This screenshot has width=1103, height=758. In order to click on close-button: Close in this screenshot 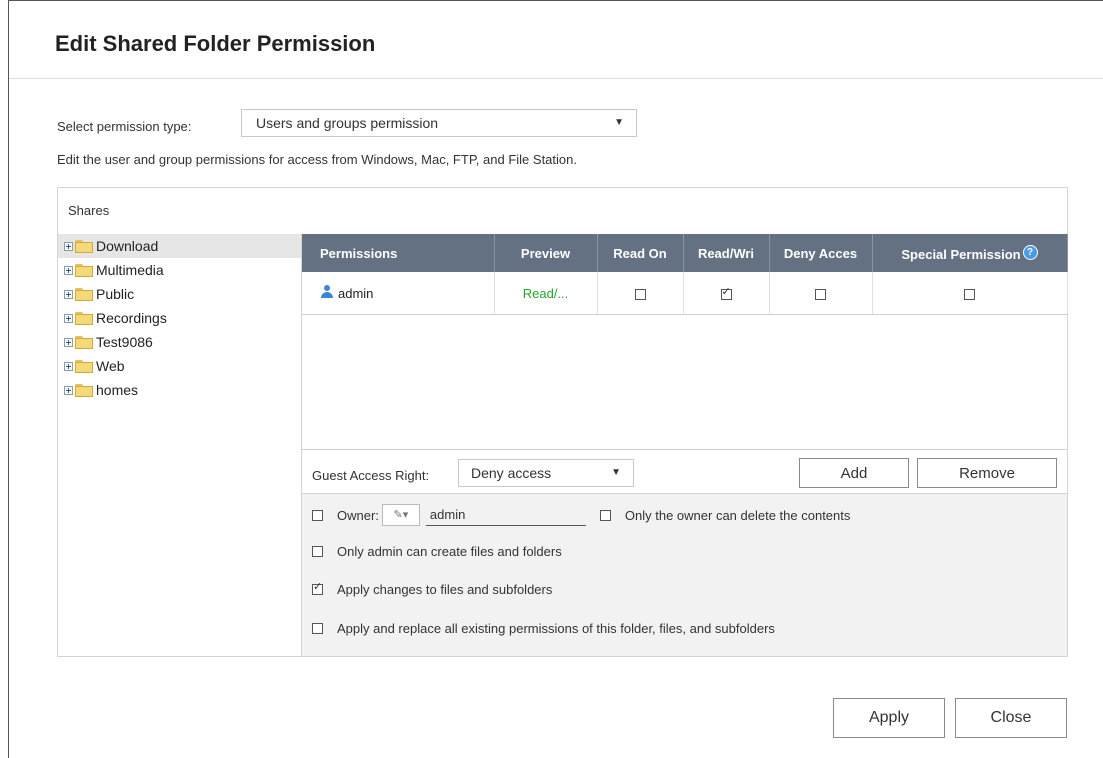, I will do `click(1011, 718)`.